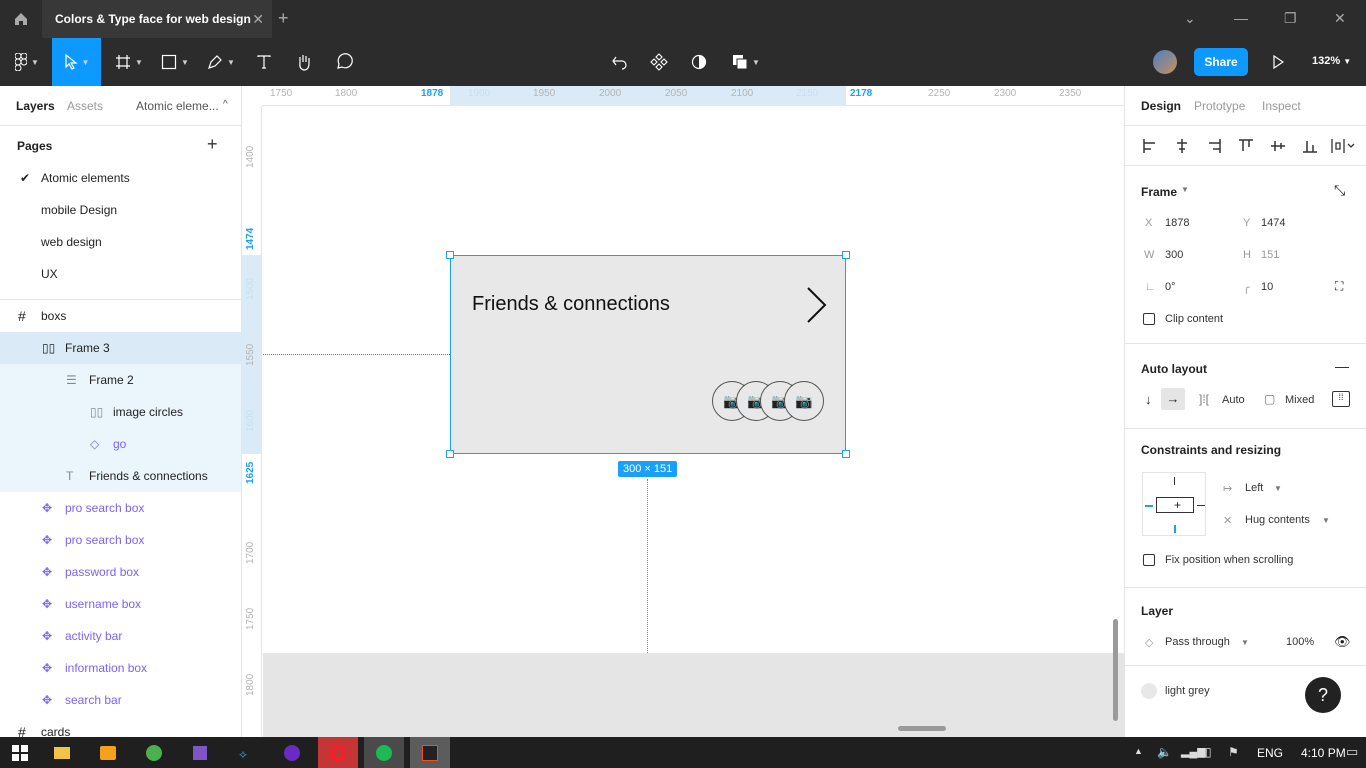 This screenshot has width=1366, height=768. I want to click on vertical-resize-dropdown: Hug contents, so click(1277, 520).